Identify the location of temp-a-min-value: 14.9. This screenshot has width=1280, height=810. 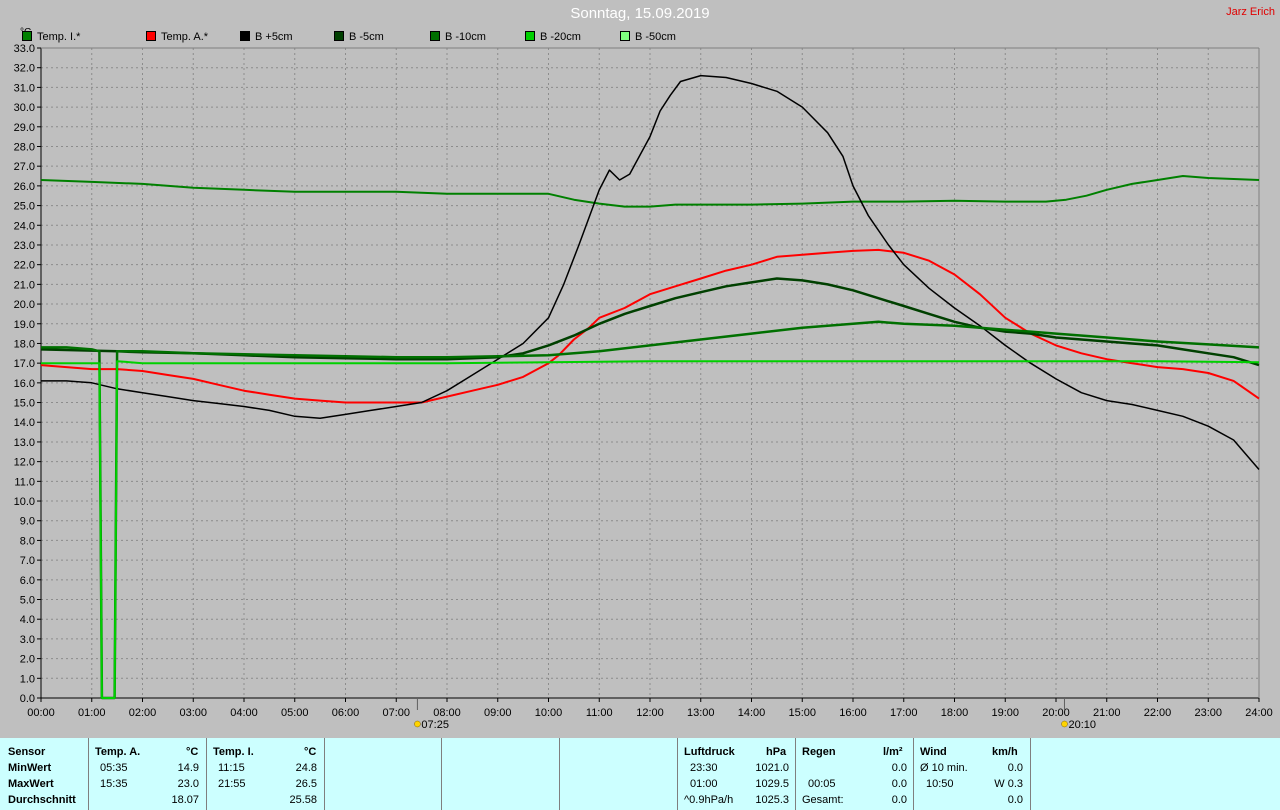
(188, 768).